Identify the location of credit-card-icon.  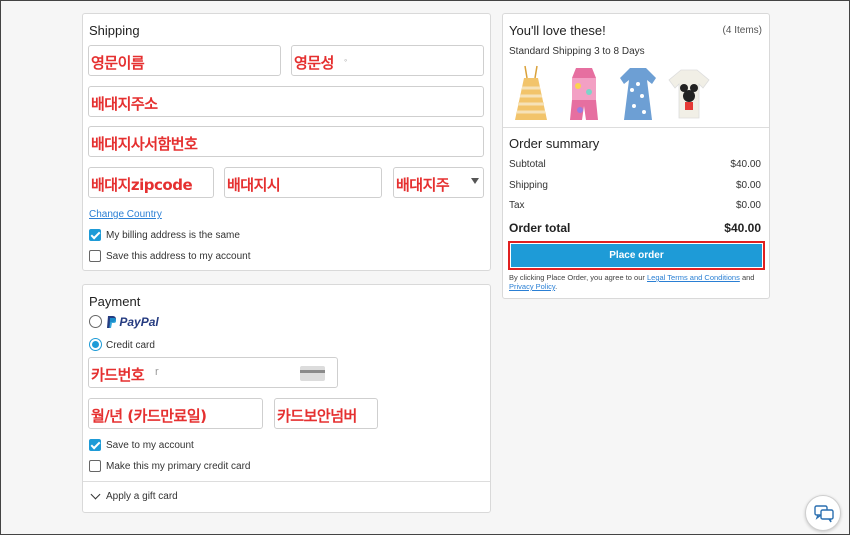
(312, 373).